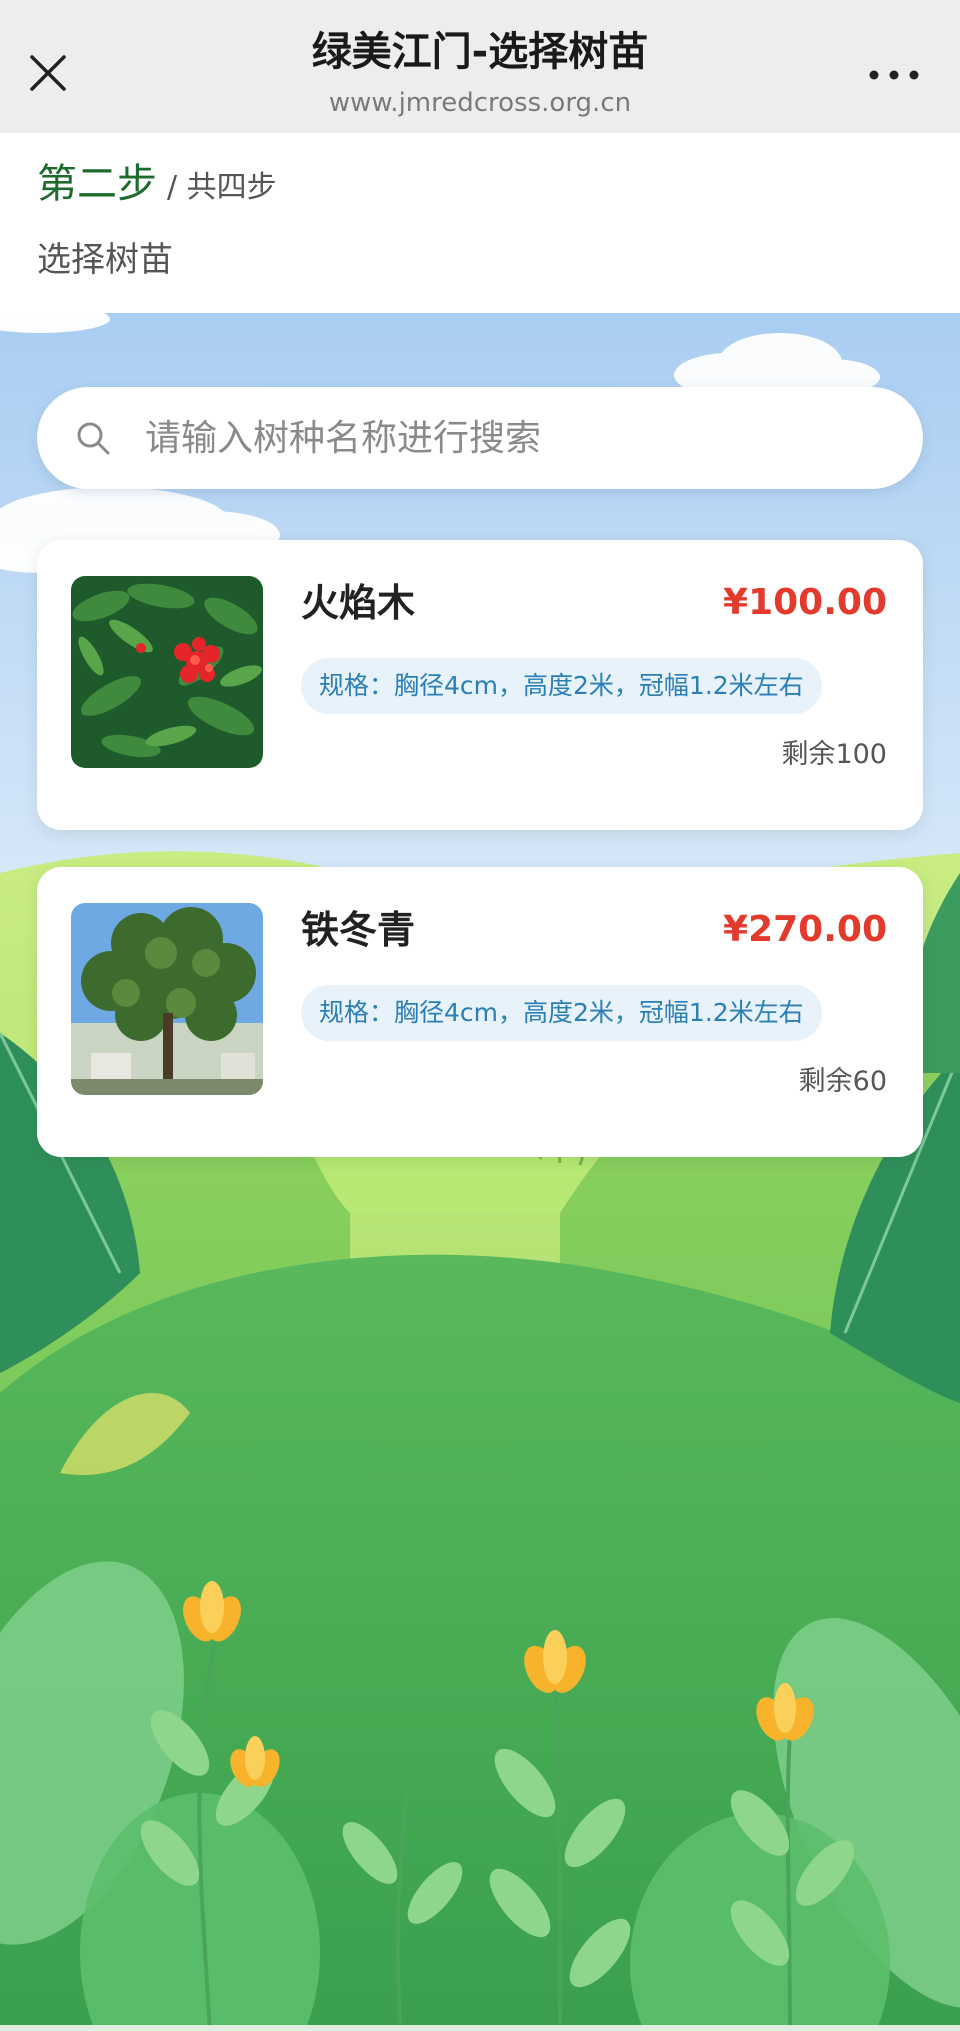 Image resolution: width=960 pixels, height=2031 pixels. I want to click on product-card: 火焰木 ¥100.00 规格：胸径4cm，高度2米，冠幅1.2米左右 剩余100, so click(480, 685).